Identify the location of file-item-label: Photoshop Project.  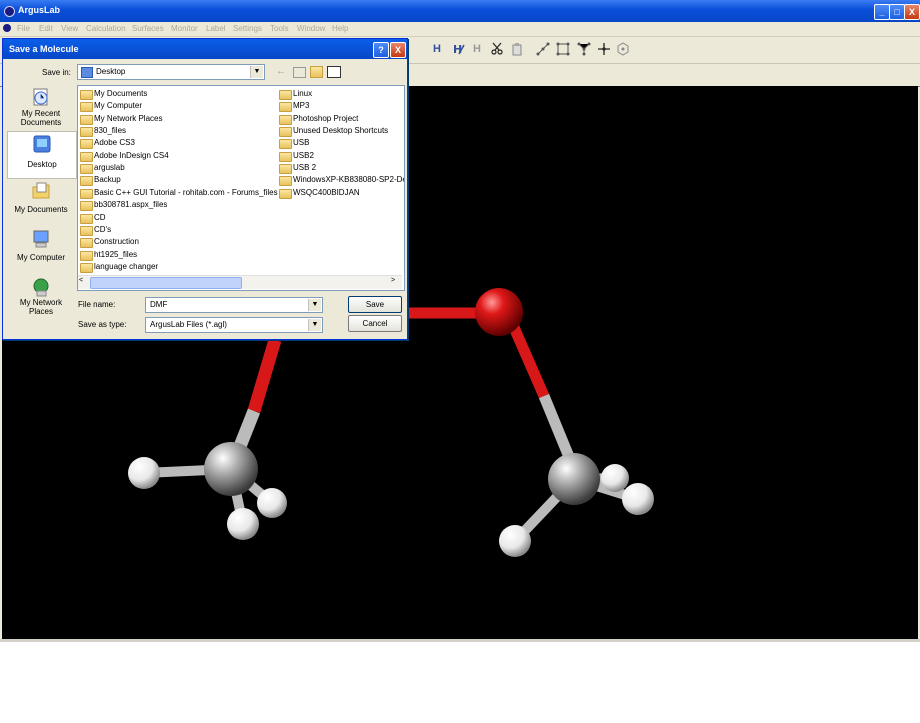
(326, 118).